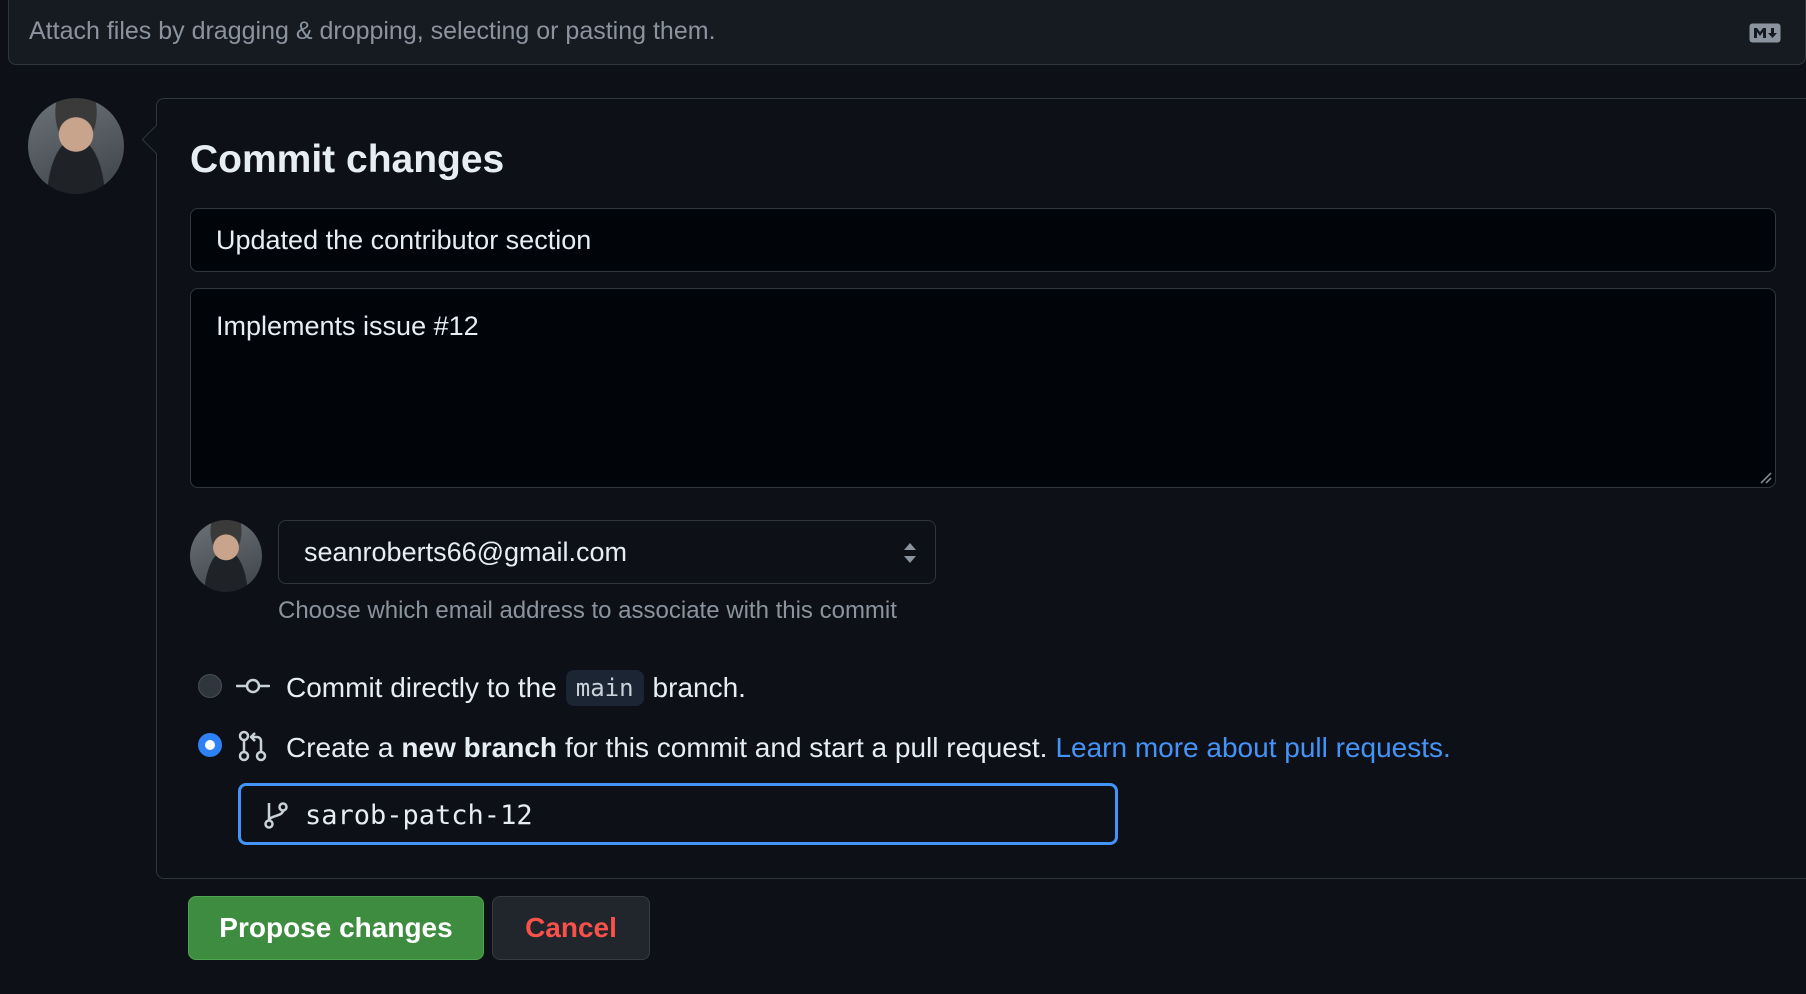 The width and height of the screenshot is (1806, 994). I want to click on user-avatar, so click(76, 146).